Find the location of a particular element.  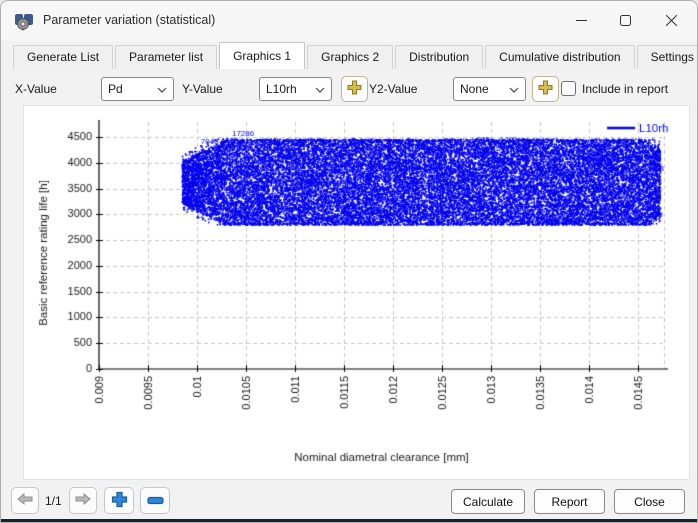

tab-settings: Settings is located at coordinates (666, 57).